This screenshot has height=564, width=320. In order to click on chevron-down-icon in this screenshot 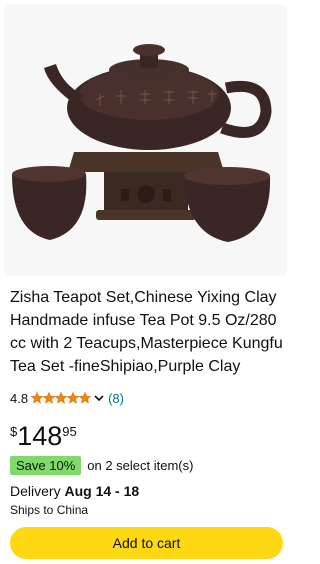, I will do `click(99, 398)`.